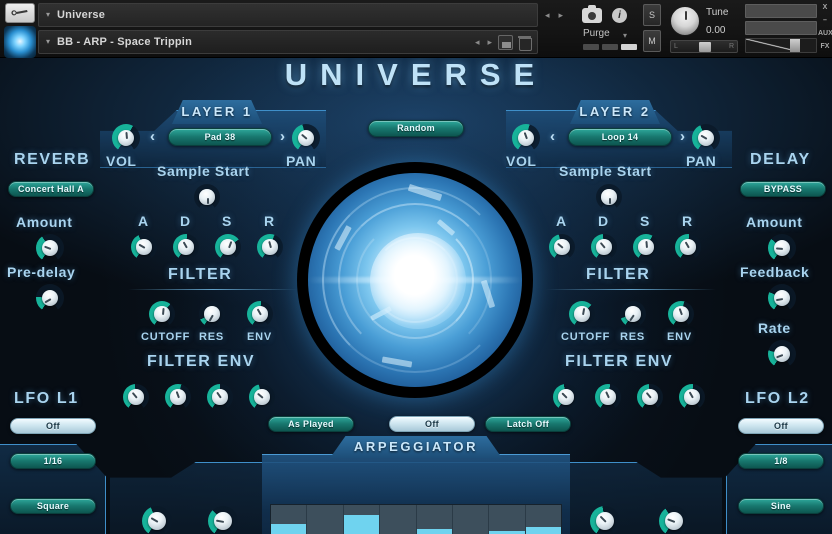 The image size is (832, 534). Describe the element at coordinates (592, 13) in the screenshot. I see `snapshot-camera-icon` at that location.